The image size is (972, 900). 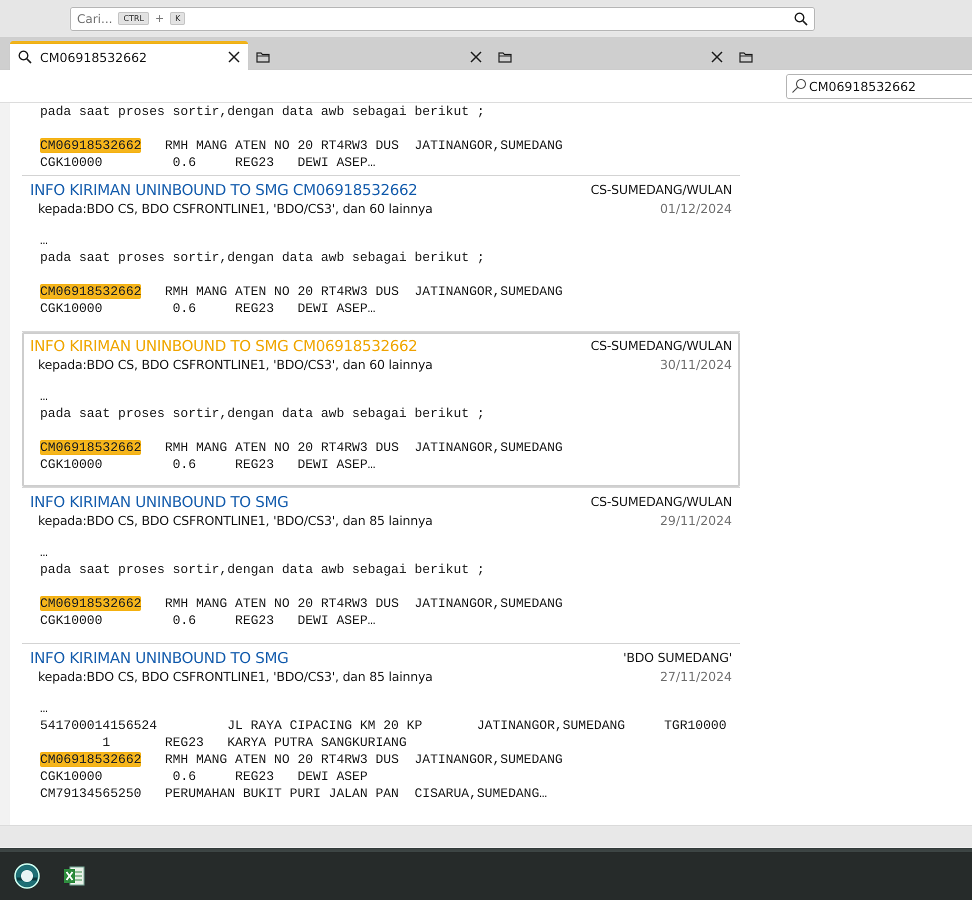 What do you see at coordinates (74, 876) in the screenshot?
I see `spreadsheet-app-icon` at bounding box center [74, 876].